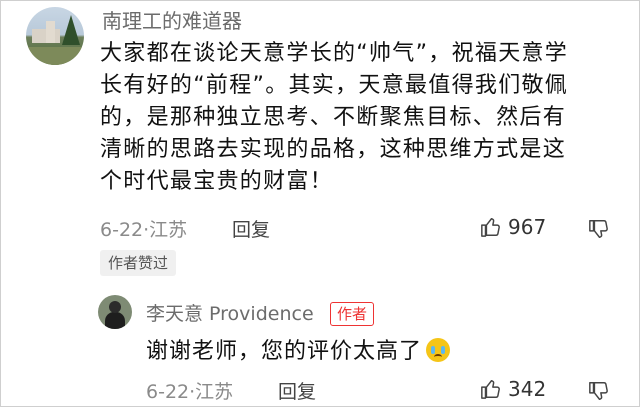 Image resolution: width=640 pixels, height=407 pixels. I want to click on reply-text: 谢谢老师，您的评价太高了, so click(298, 349).